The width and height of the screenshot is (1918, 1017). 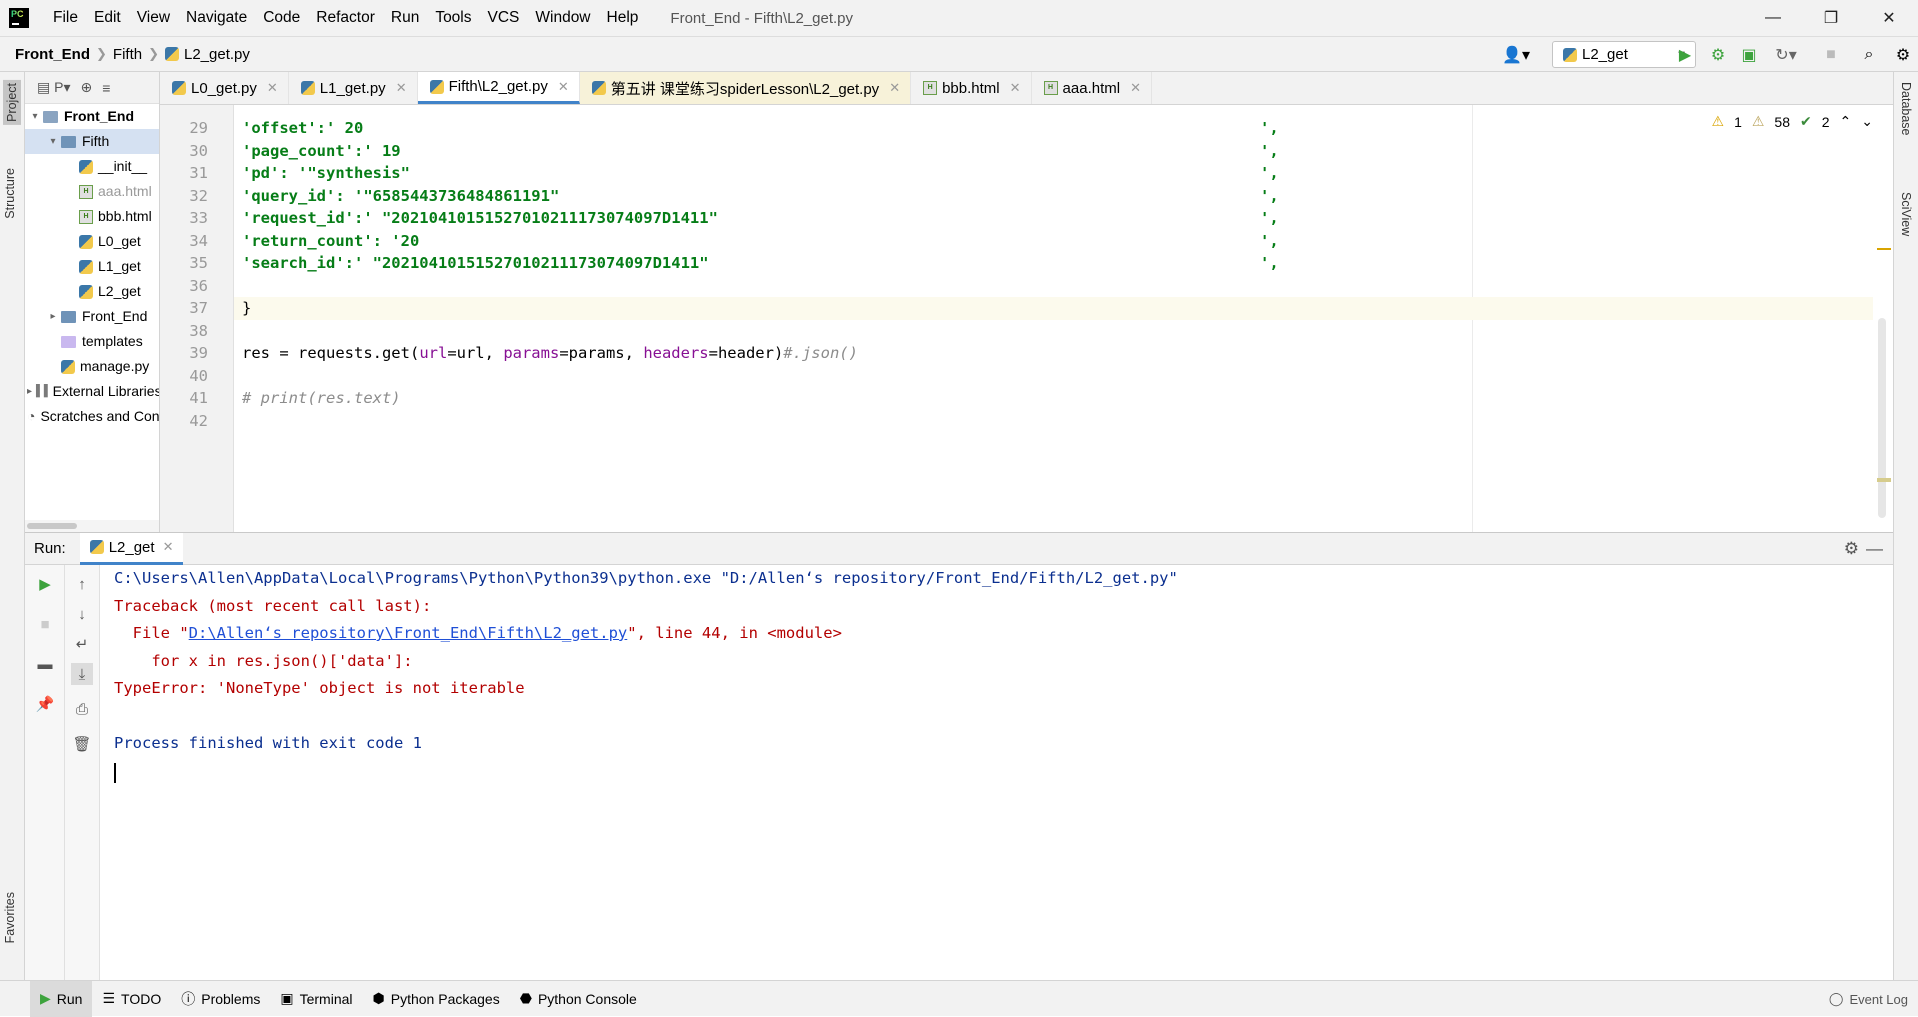 I want to click on breadcrumb-project: Front_End, so click(x=52, y=54).